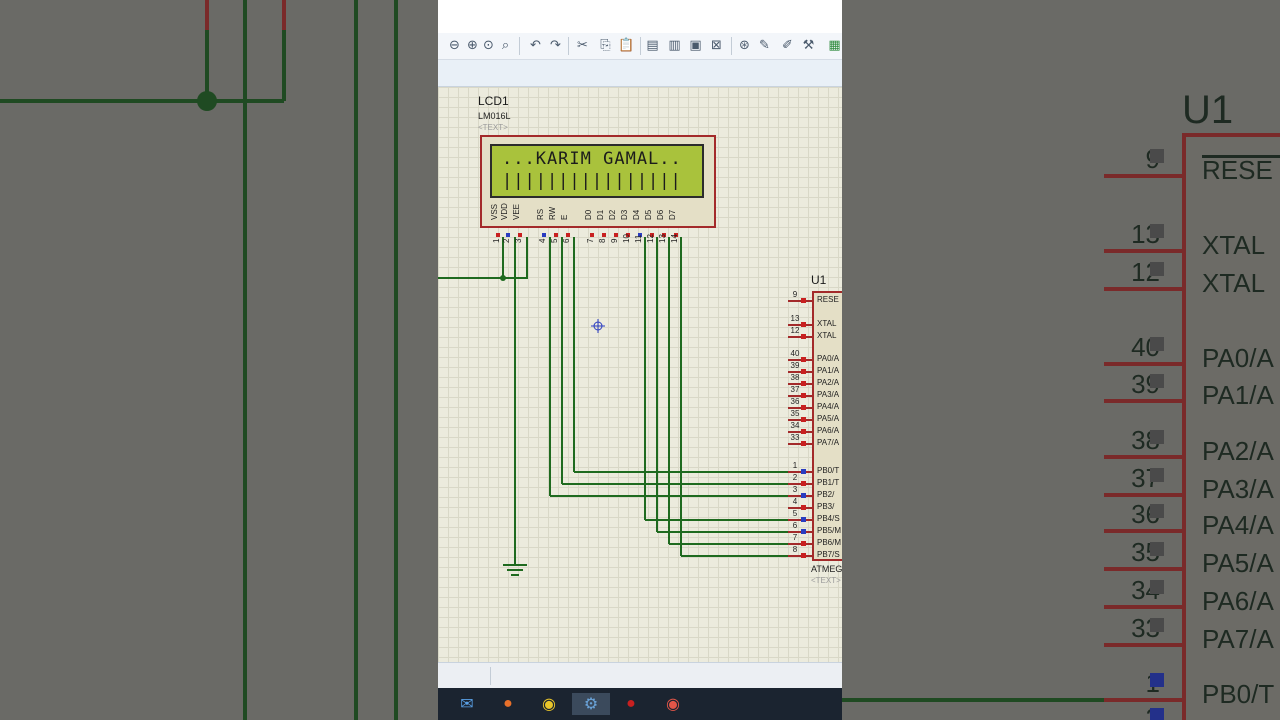 Image resolution: width=1280 pixels, height=720 pixels. What do you see at coordinates (828, 442) in the screenshot?
I see `mcu-pin-name: PA7/A` at bounding box center [828, 442].